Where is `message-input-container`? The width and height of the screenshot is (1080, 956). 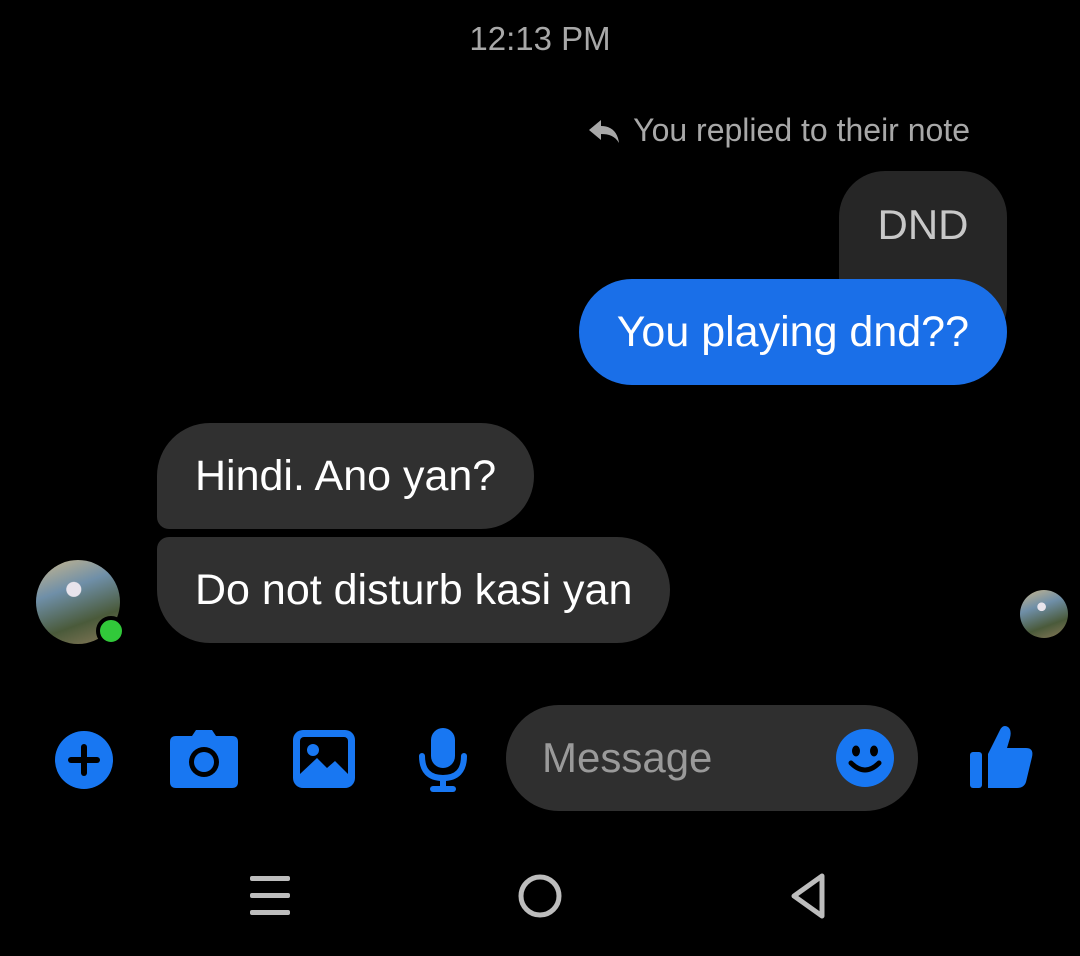 message-input-container is located at coordinates (712, 758).